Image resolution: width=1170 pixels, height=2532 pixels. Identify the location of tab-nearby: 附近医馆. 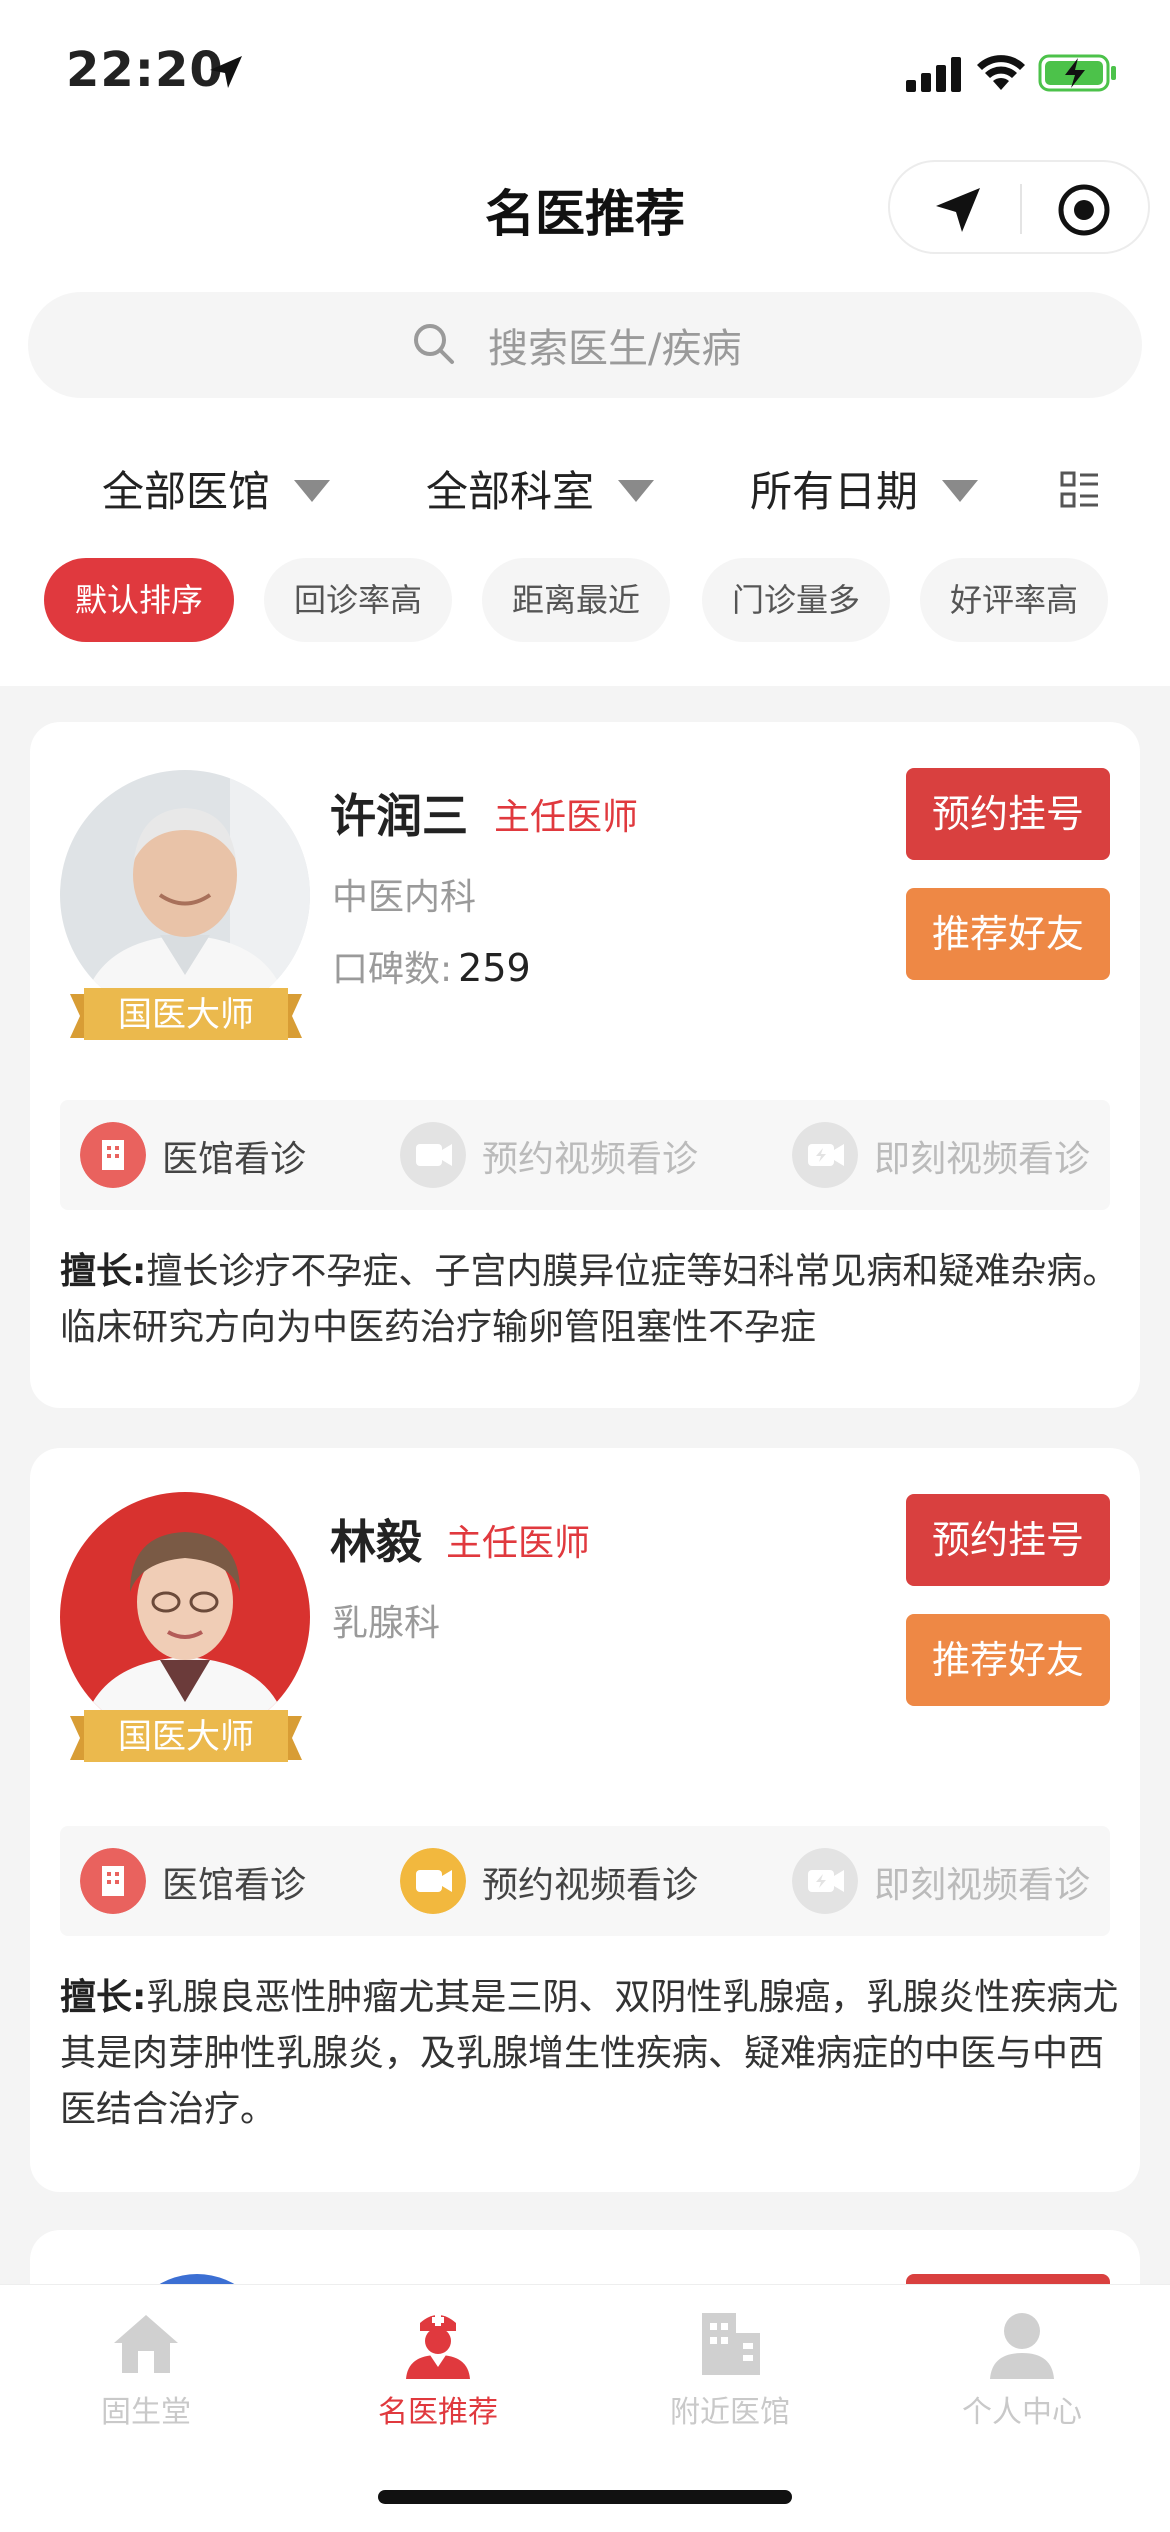
(730, 2367).